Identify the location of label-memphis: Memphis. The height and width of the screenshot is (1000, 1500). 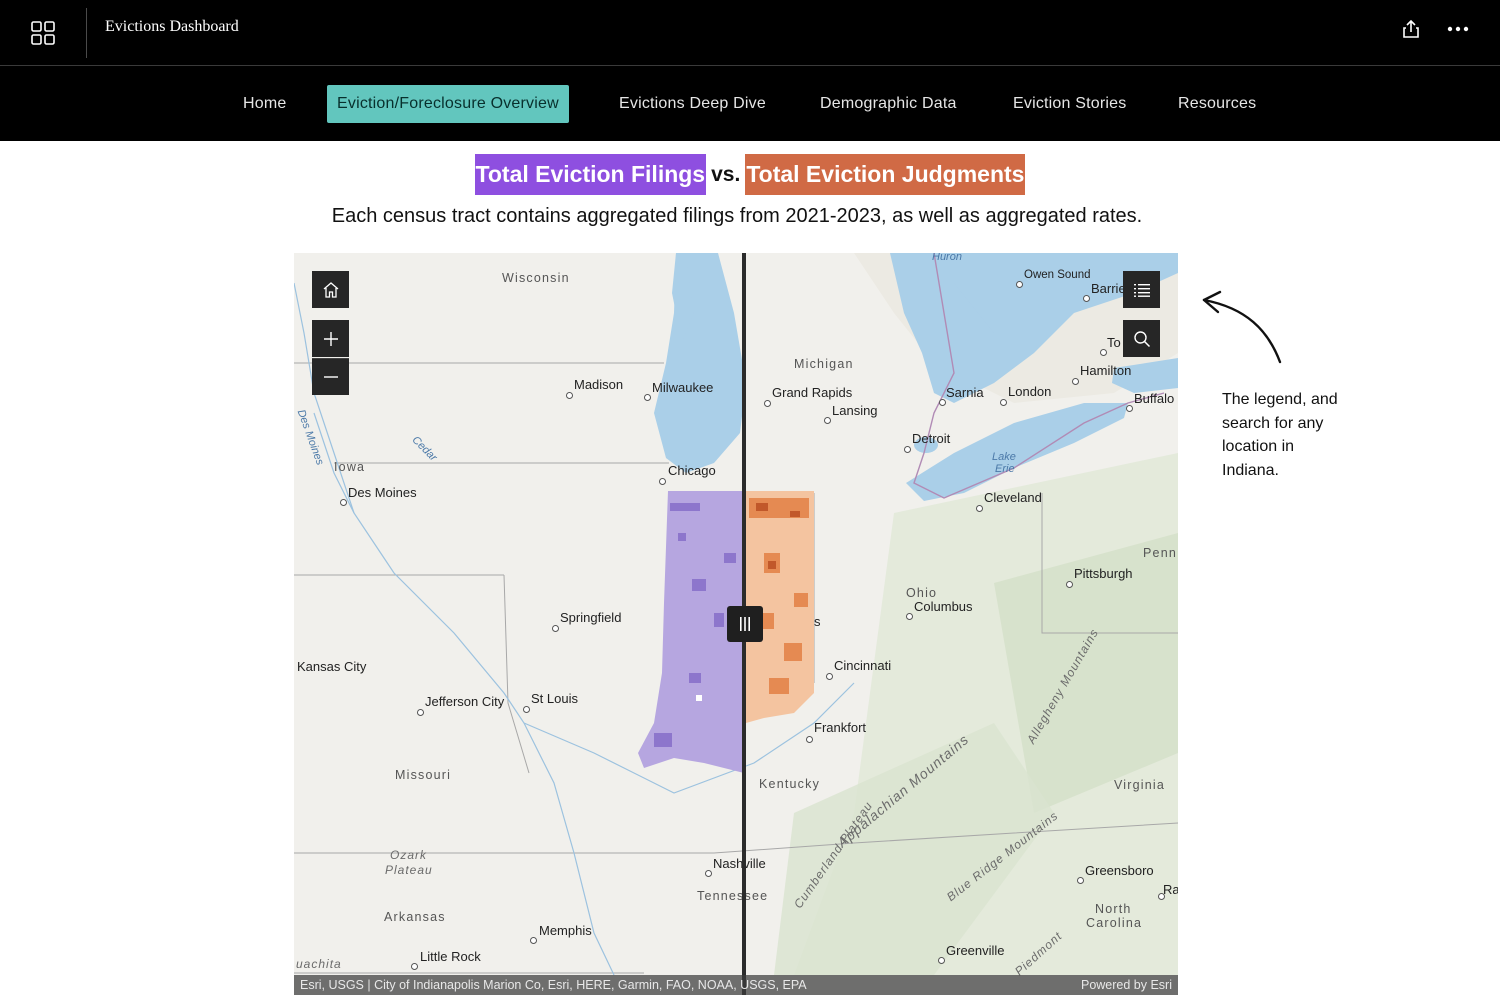
(565, 930).